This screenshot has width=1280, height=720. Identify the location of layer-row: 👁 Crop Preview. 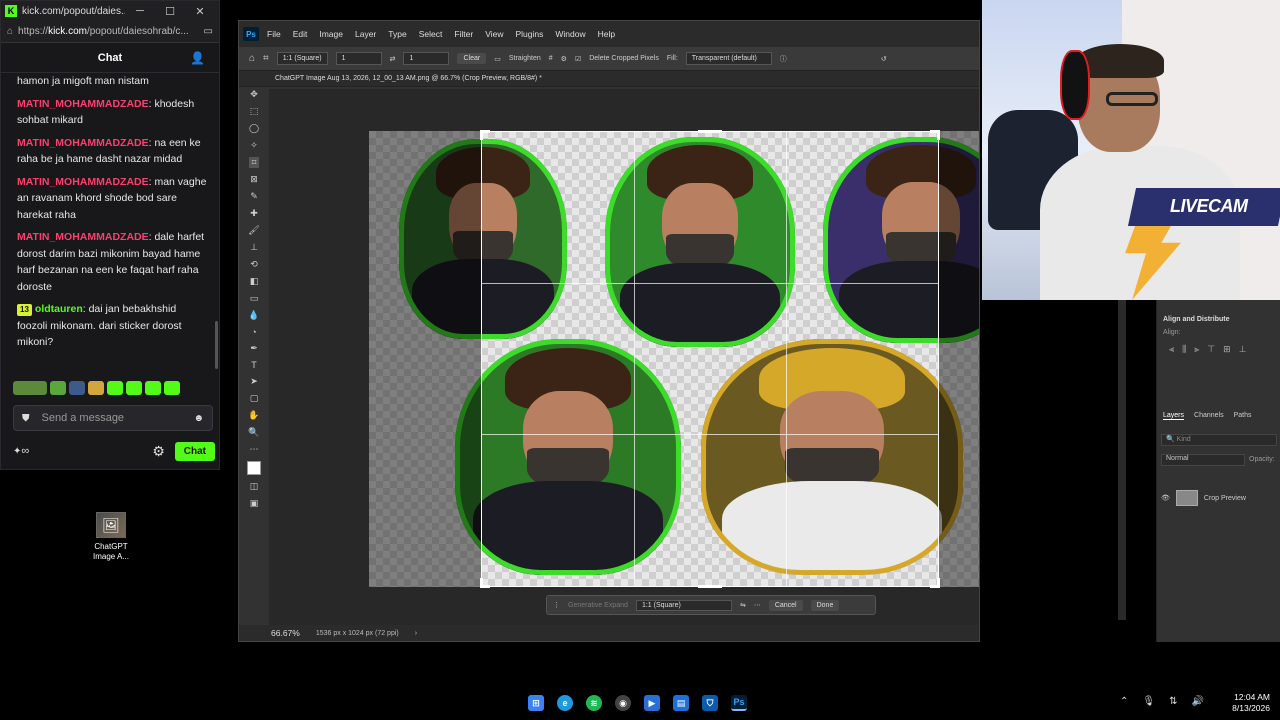
(1220, 498).